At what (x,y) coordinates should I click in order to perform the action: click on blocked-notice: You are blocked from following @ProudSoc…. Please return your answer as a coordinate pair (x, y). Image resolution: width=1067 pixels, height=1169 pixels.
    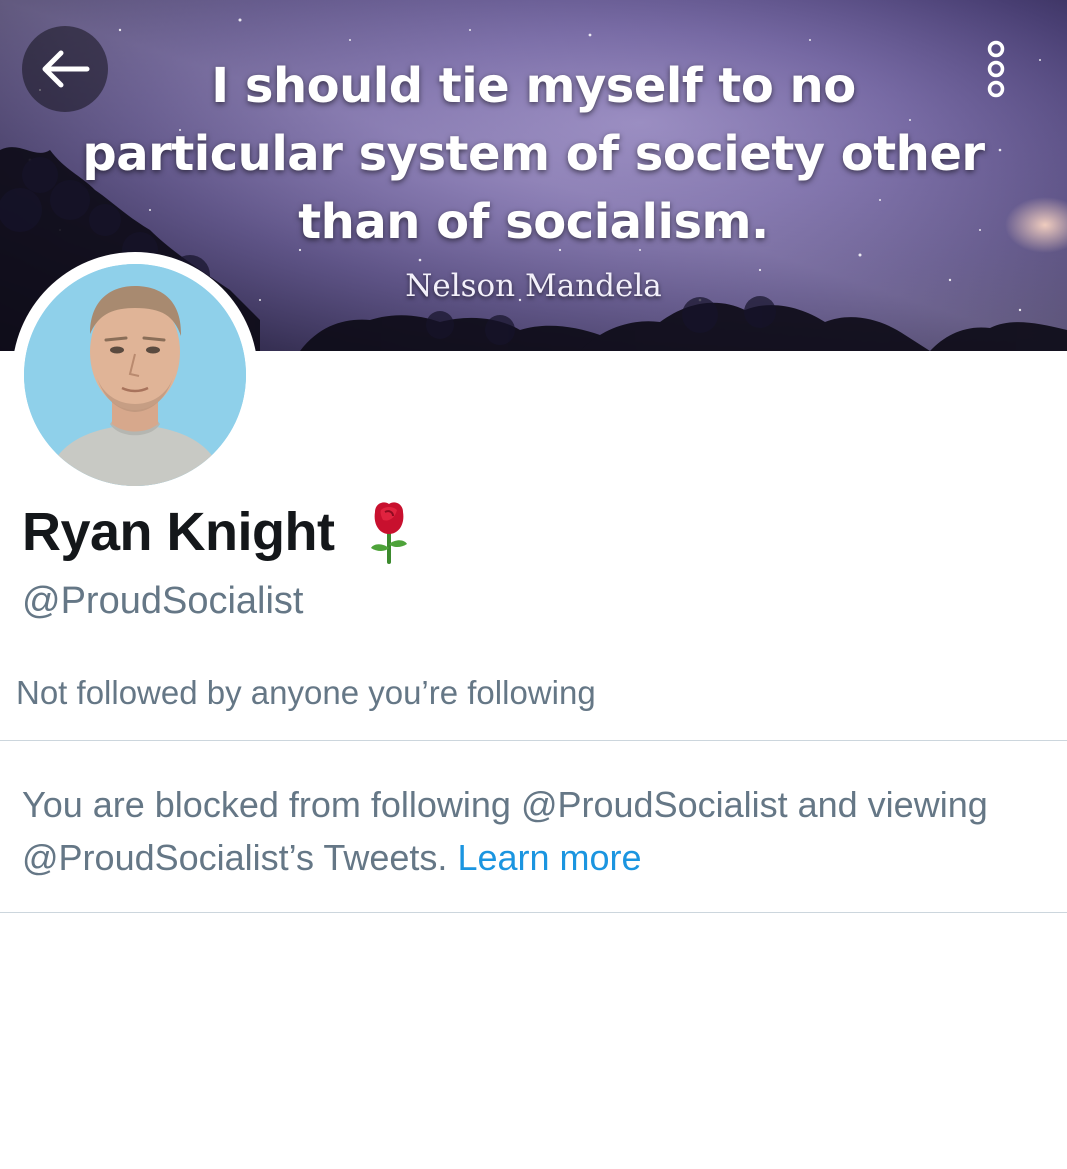
    Looking at the image, I should click on (532, 831).